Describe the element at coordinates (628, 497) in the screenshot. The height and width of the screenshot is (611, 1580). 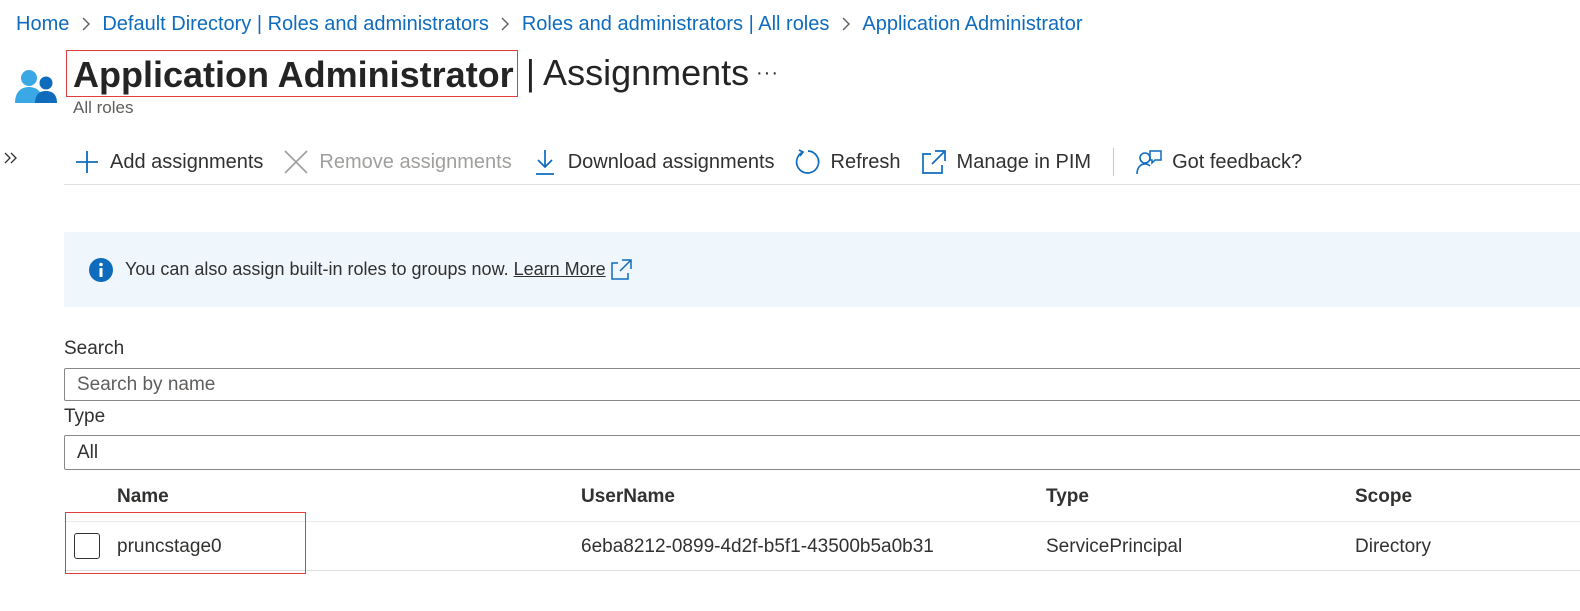
I see `column-header-username: UserName` at that location.